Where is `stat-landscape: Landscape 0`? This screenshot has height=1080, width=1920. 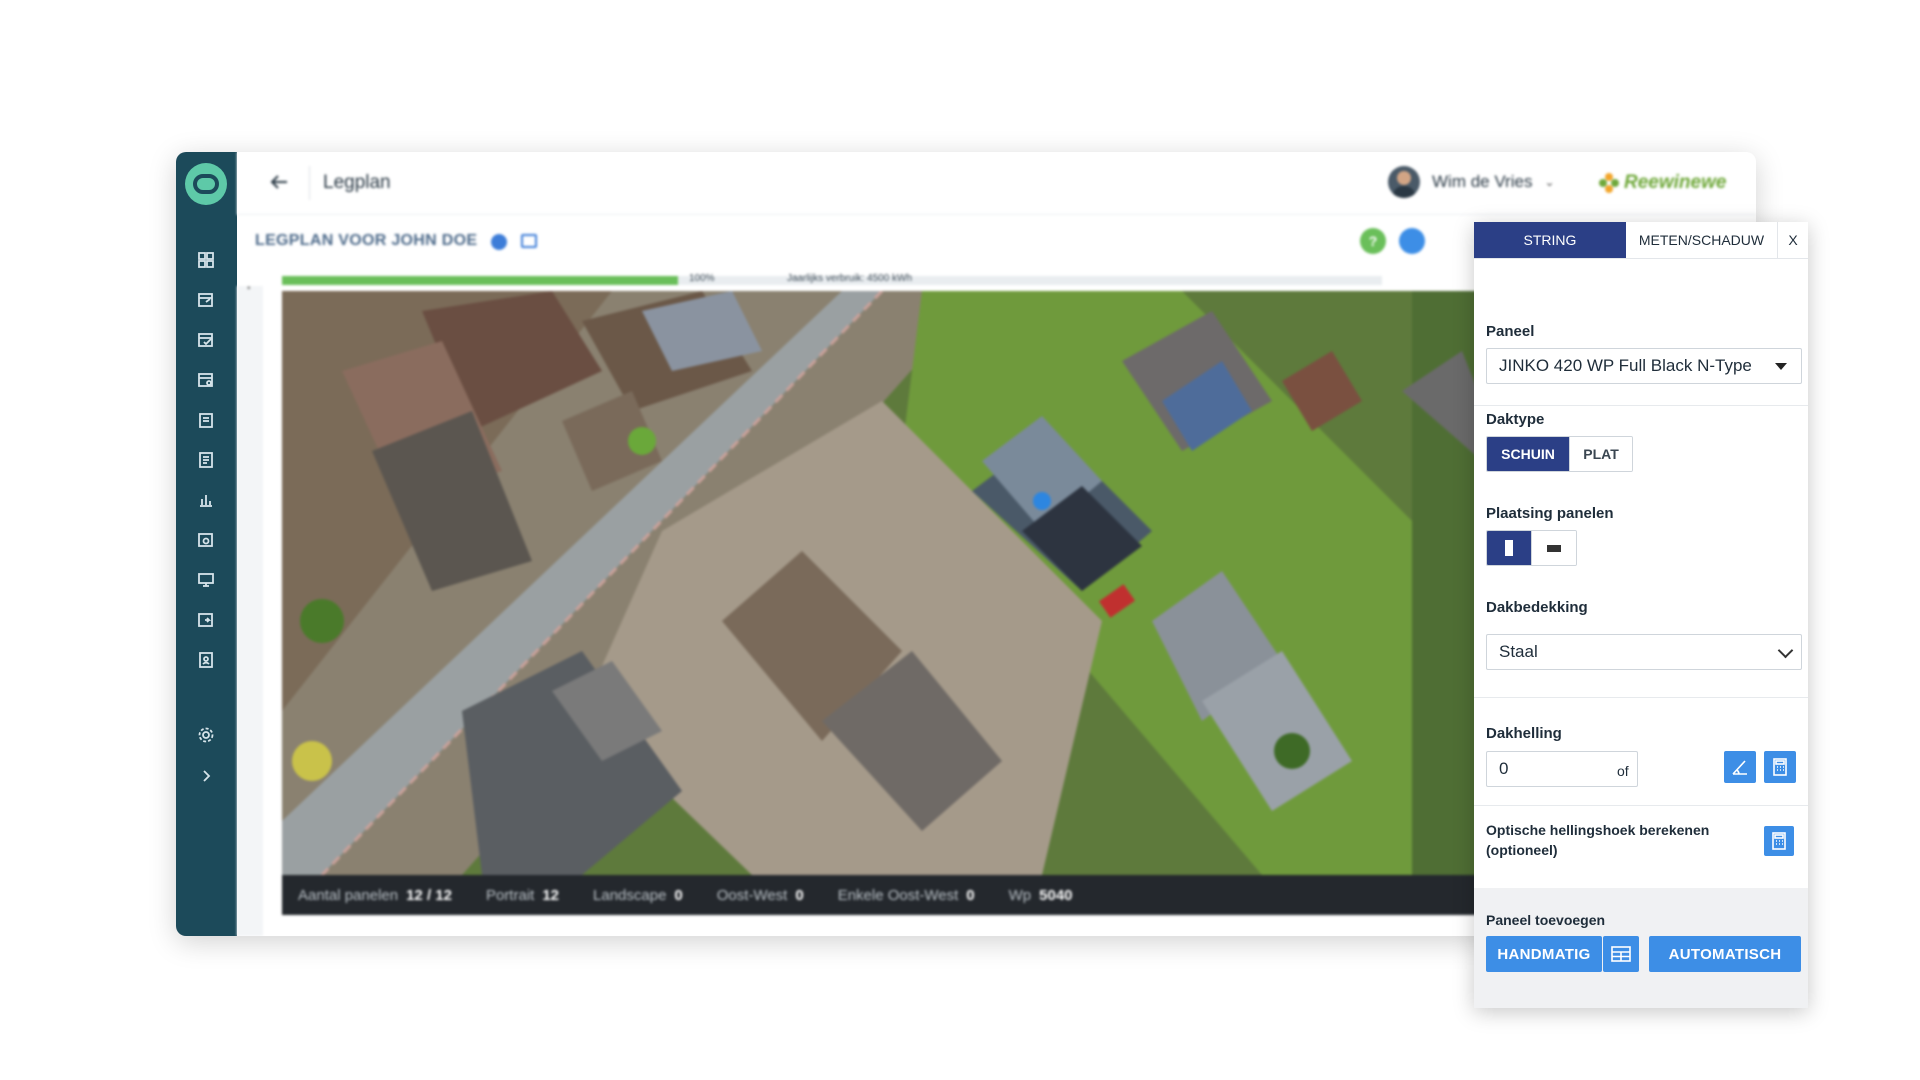 stat-landscape: Landscape 0 is located at coordinates (638, 895).